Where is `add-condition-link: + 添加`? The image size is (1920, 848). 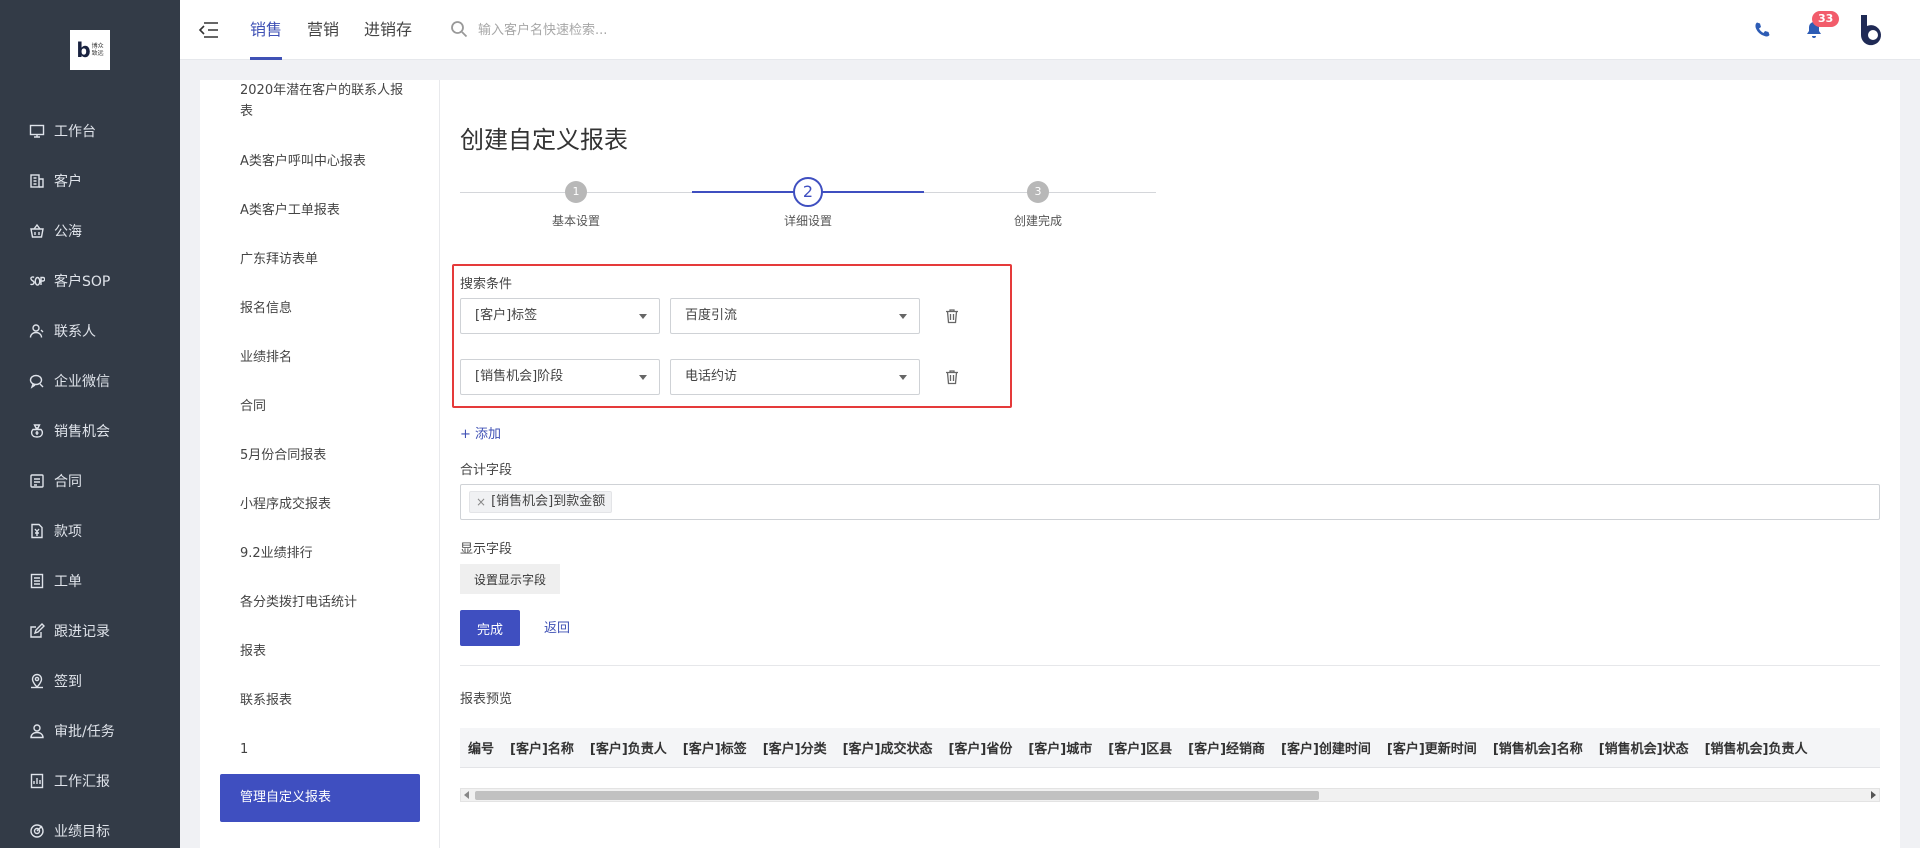
add-condition-link: + 添加 is located at coordinates (480, 432).